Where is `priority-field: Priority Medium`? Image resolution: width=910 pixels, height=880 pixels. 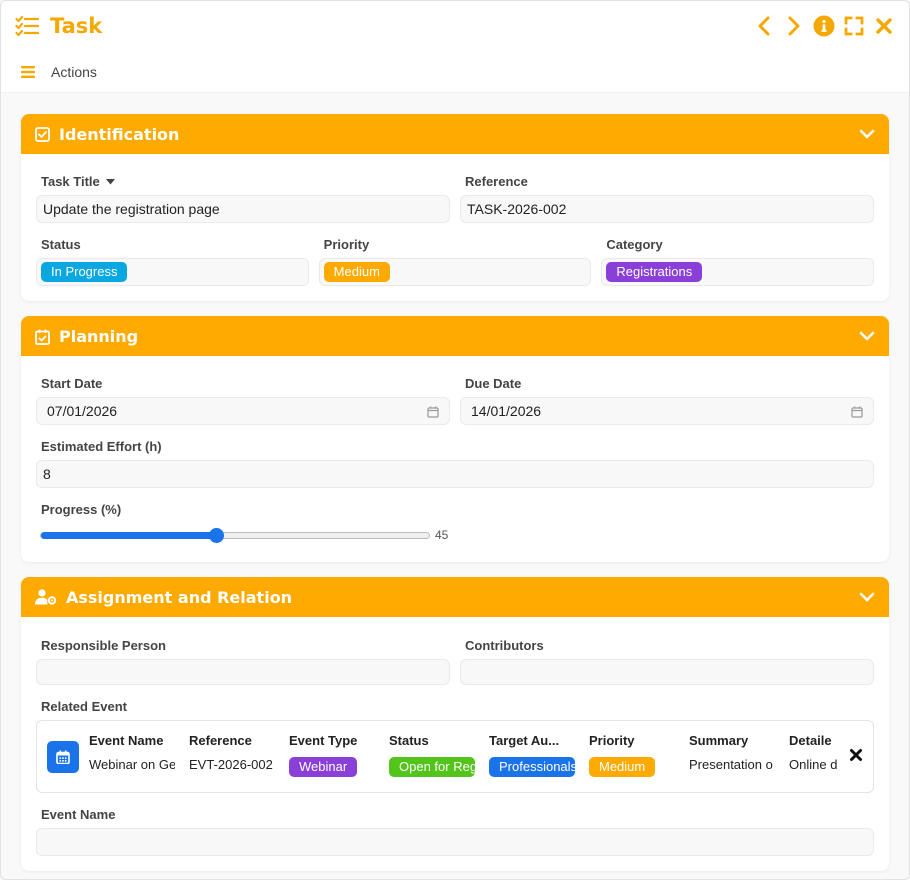 priority-field: Priority Medium is located at coordinates (455, 261).